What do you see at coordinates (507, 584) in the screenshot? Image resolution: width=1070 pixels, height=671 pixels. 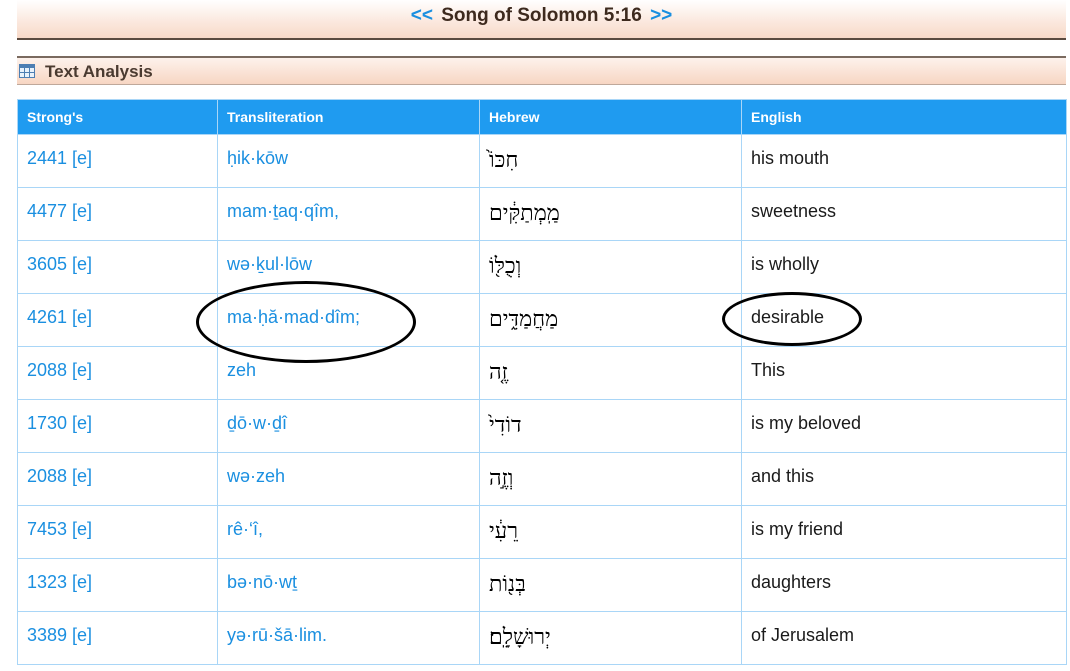 I see `hebrew-word: בְּנ֖וֹת` at bounding box center [507, 584].